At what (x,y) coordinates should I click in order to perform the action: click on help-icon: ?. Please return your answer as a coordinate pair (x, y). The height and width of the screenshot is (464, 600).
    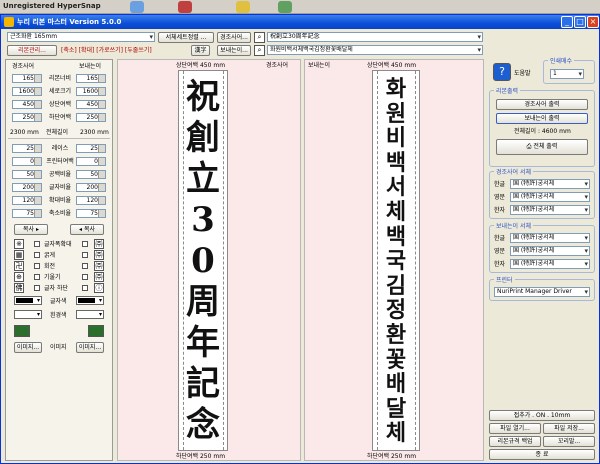
    Looking at the image, I should click on (502, 72).